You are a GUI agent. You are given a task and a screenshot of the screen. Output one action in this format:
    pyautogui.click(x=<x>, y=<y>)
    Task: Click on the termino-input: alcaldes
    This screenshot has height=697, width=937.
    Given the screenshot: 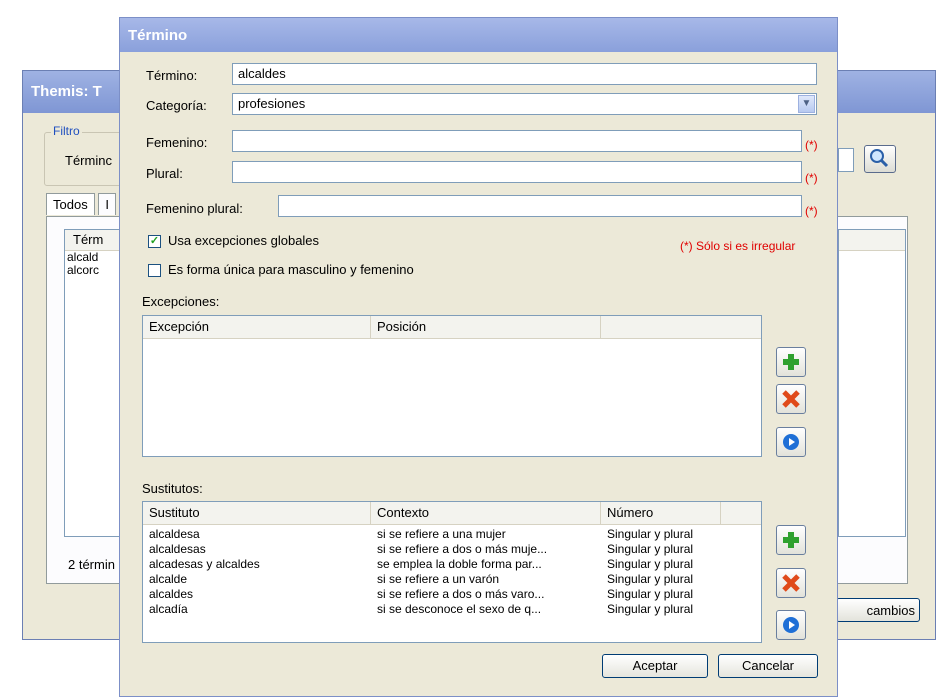 What is the action you would take?
    pyautogui.click(x=524, y=74)
    